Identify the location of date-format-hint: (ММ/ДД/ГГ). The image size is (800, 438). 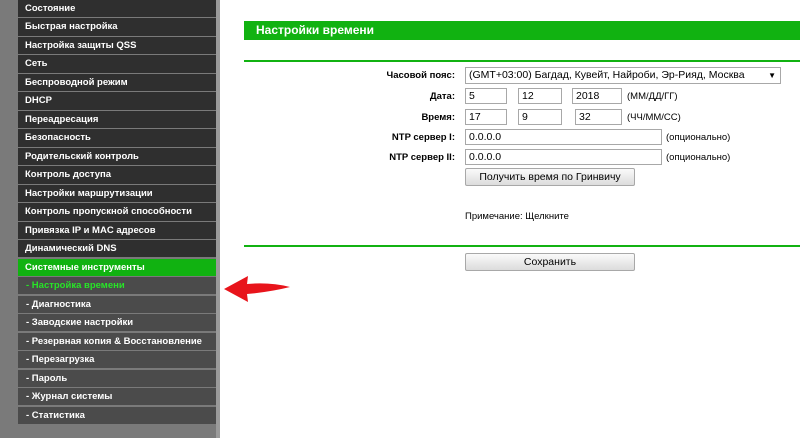
(652, 96).